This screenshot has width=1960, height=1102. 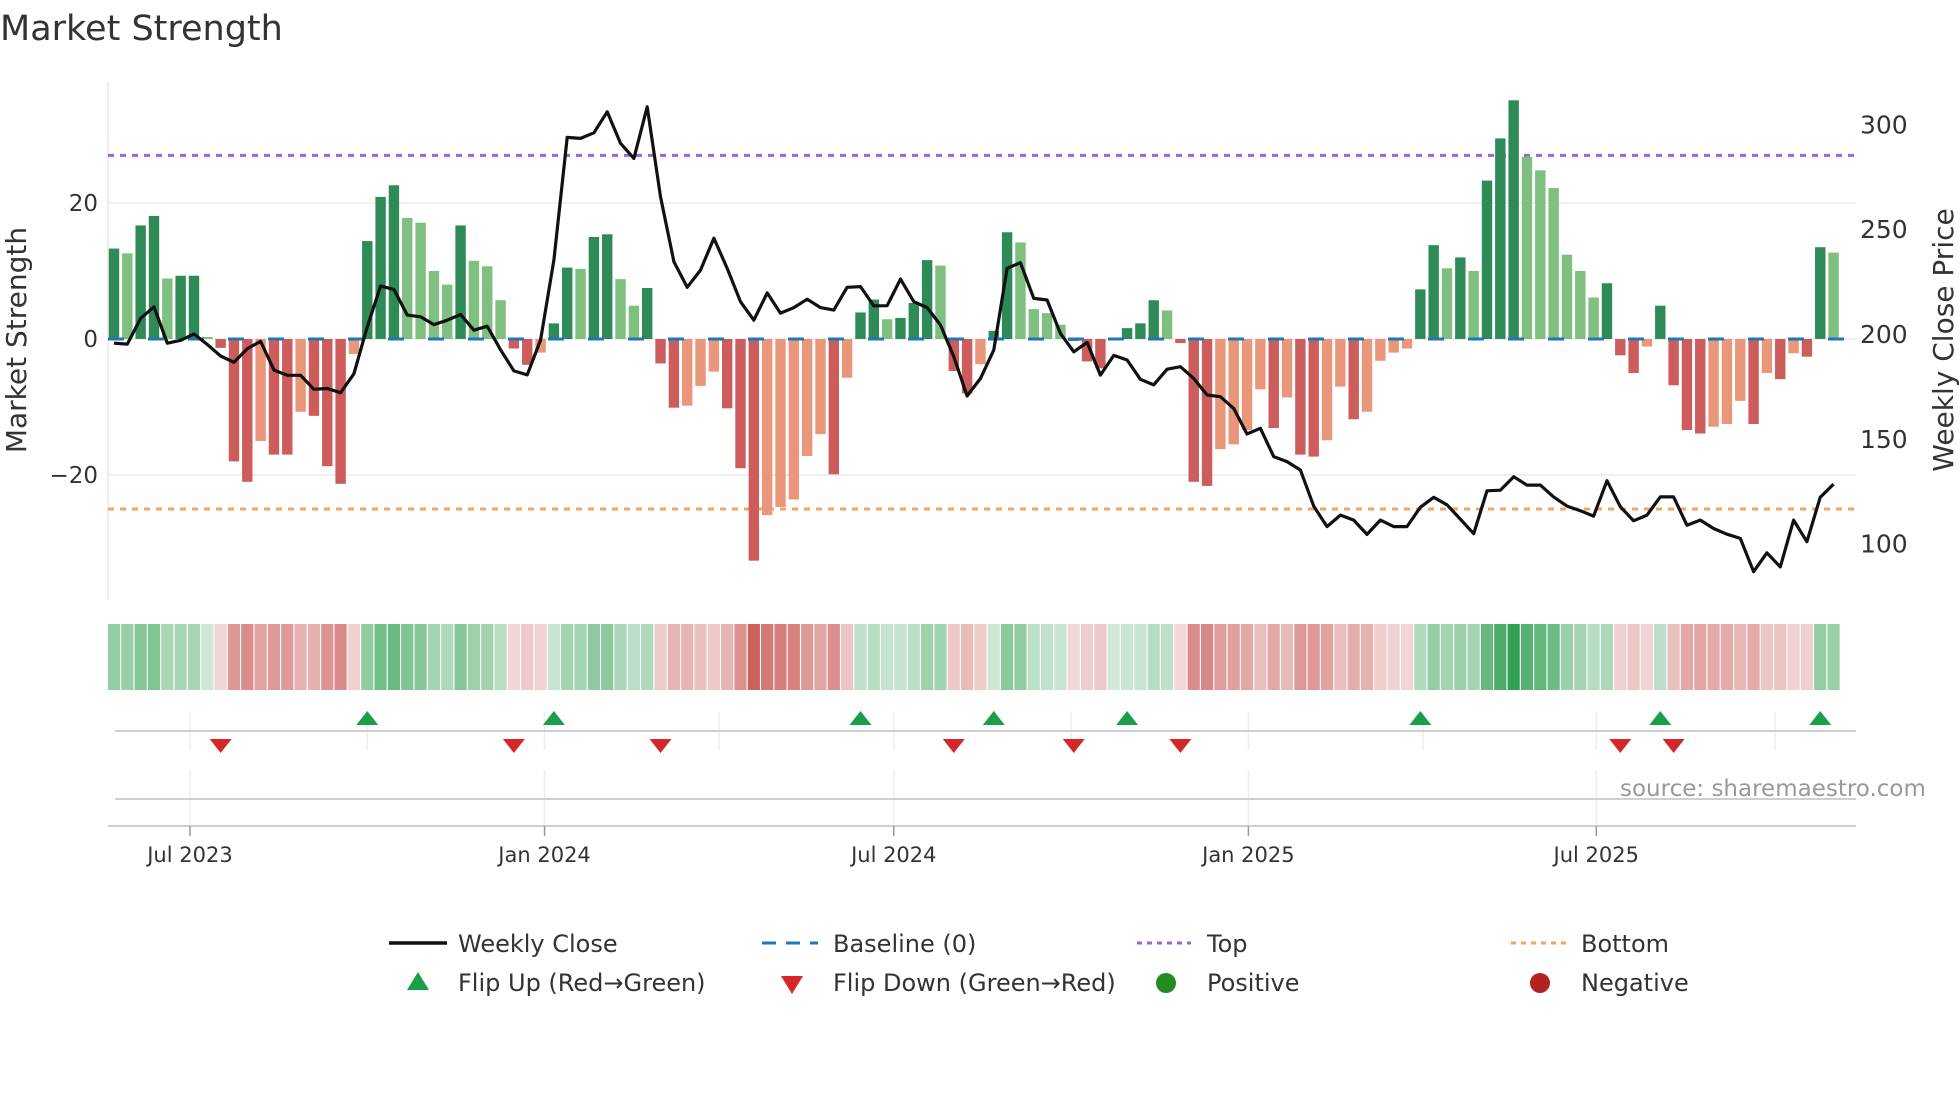 What do you see at coordinates (503, 944) in the screenshot?
I see `legend-item-weekly-close: Weekly Close` at bounding box center [503, 944].